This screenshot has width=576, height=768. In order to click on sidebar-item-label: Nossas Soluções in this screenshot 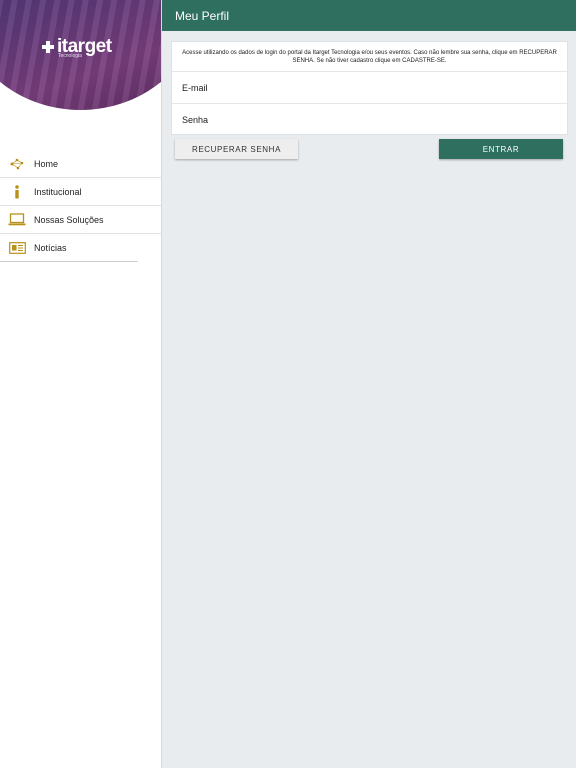, I will do `click(69, 219)`.